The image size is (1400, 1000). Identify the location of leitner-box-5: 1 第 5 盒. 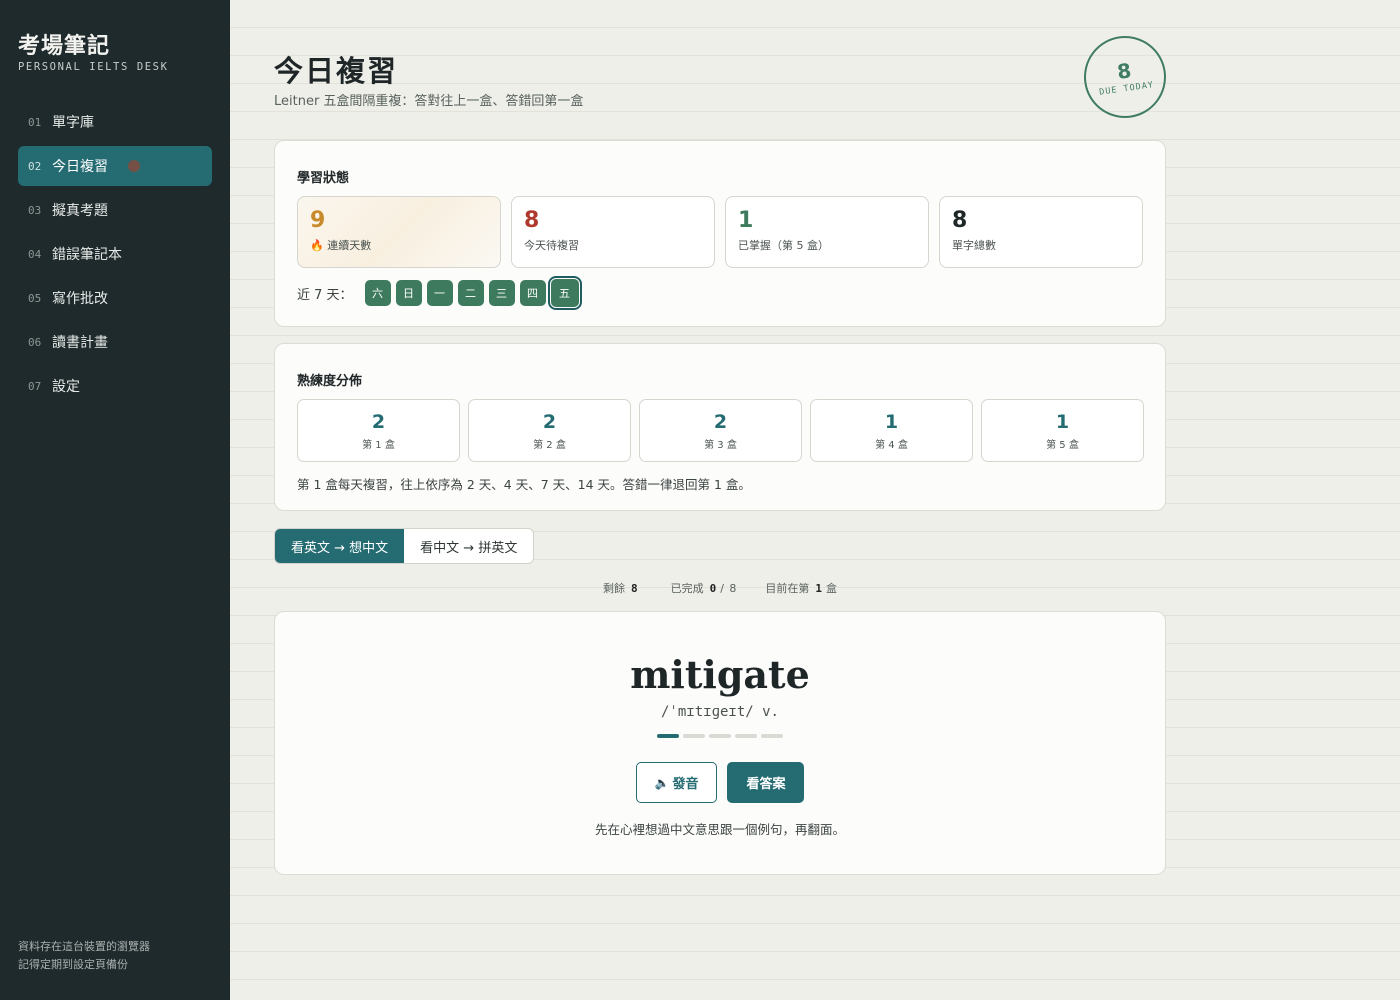
(1062, 430).